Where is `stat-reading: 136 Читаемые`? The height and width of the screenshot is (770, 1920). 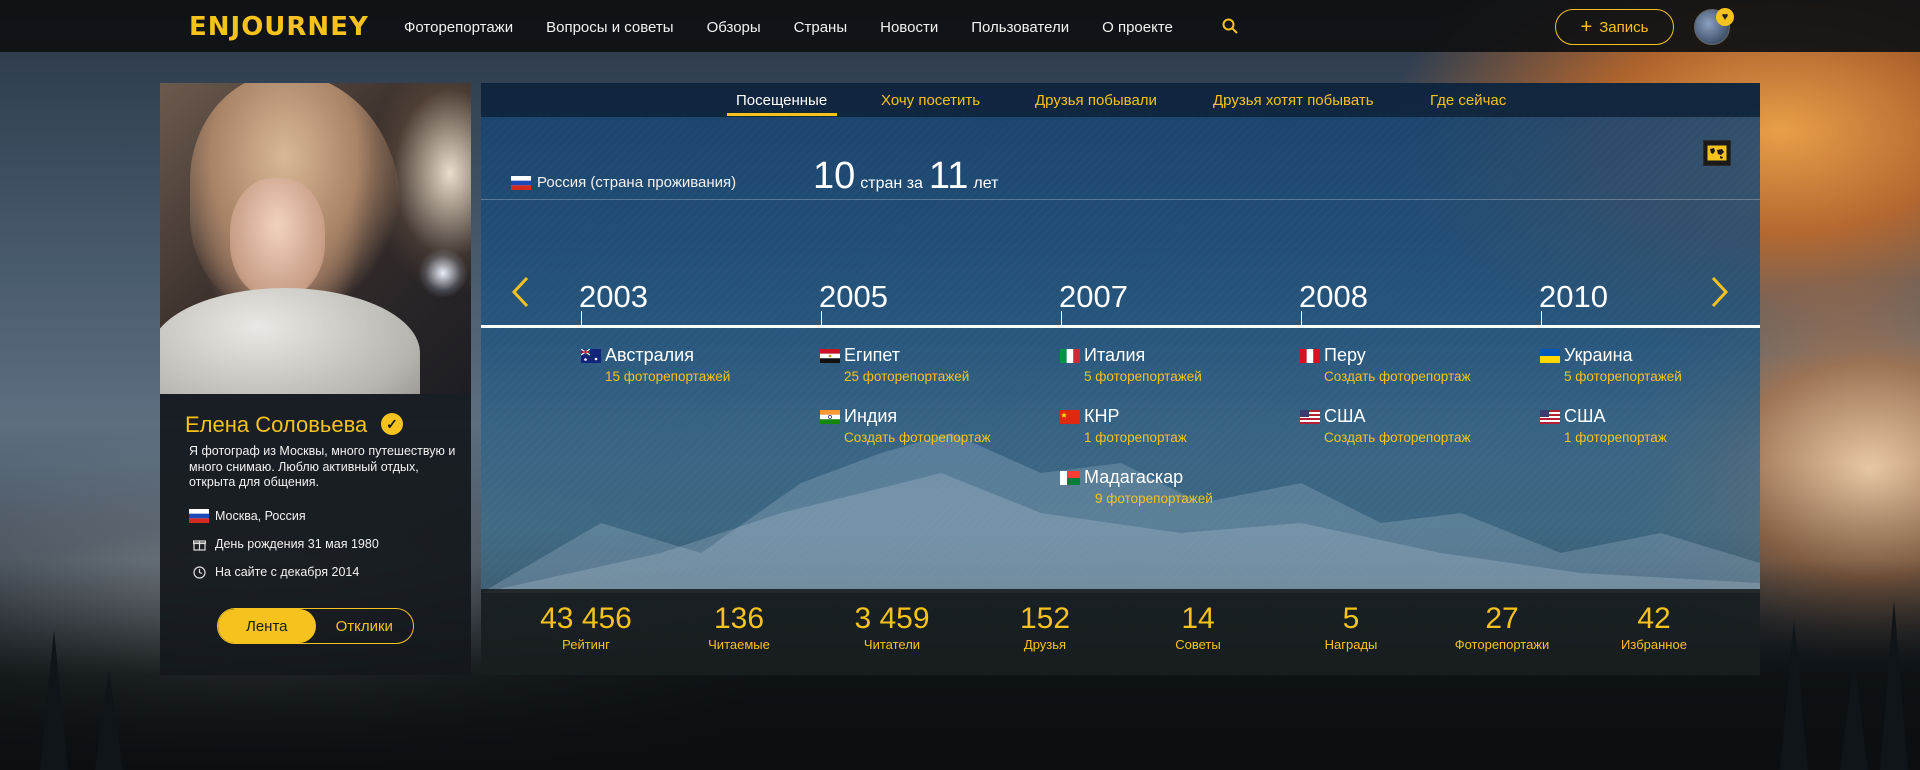
stat-reading: 136 Читаемые is located at coordinates (739, 627).